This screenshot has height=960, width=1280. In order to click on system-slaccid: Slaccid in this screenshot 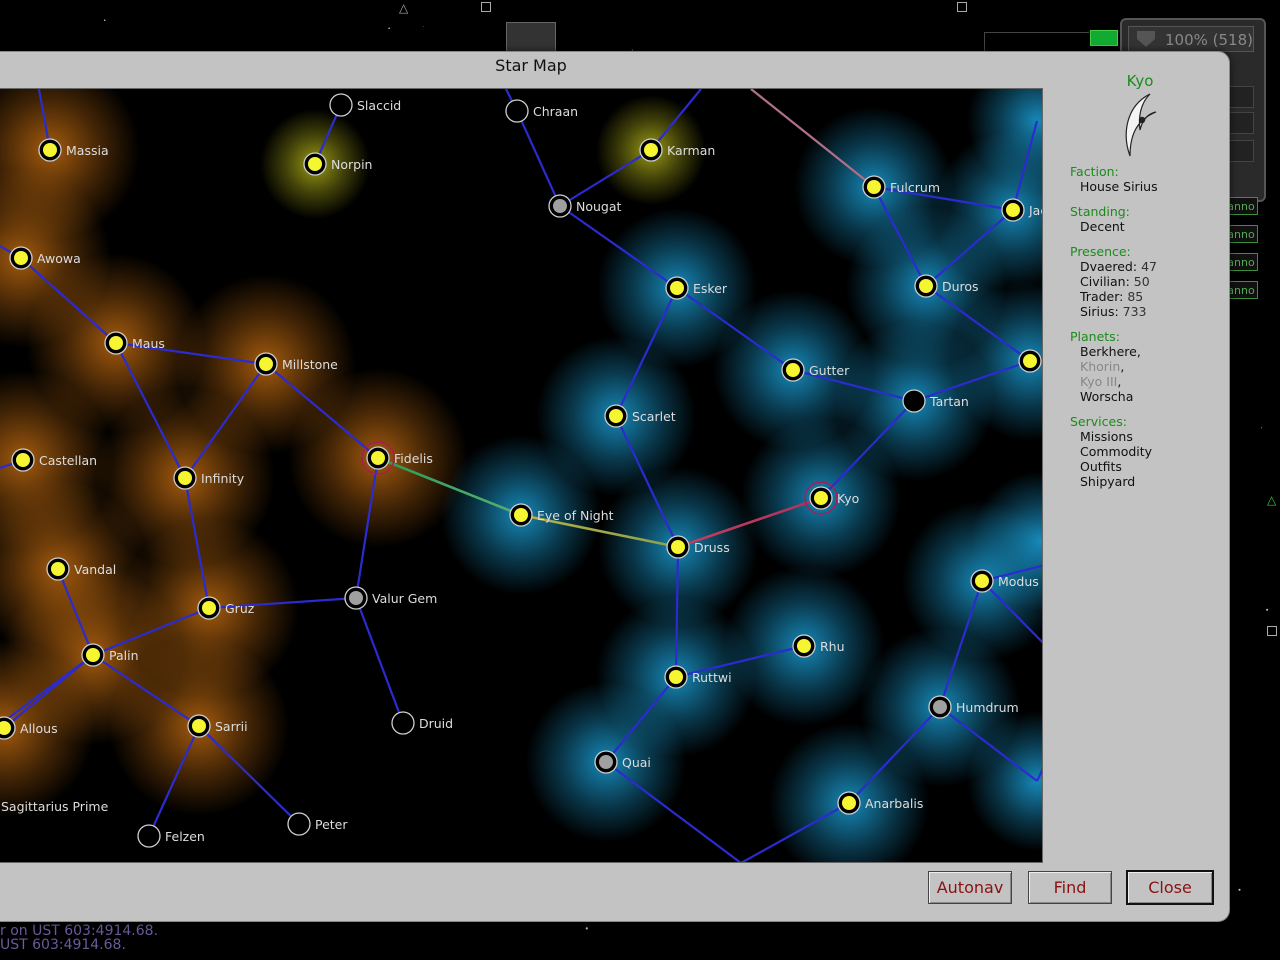, I will do `click(365, 105)`.